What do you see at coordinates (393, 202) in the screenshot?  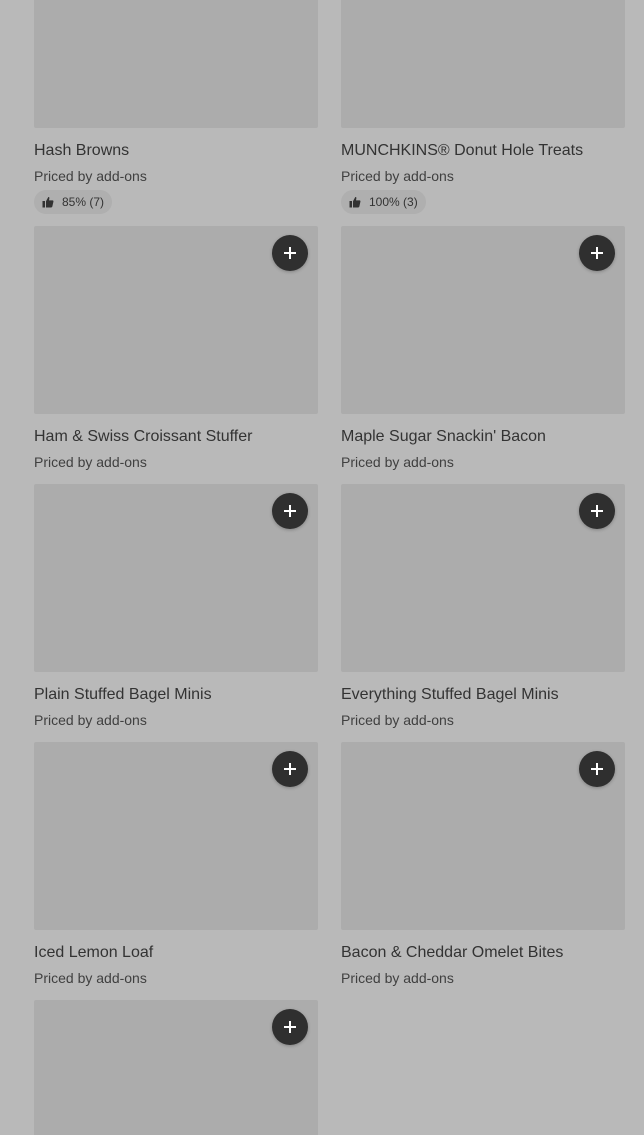 I see `rating-text: 100% (3)` at bounding box center [393, 202].